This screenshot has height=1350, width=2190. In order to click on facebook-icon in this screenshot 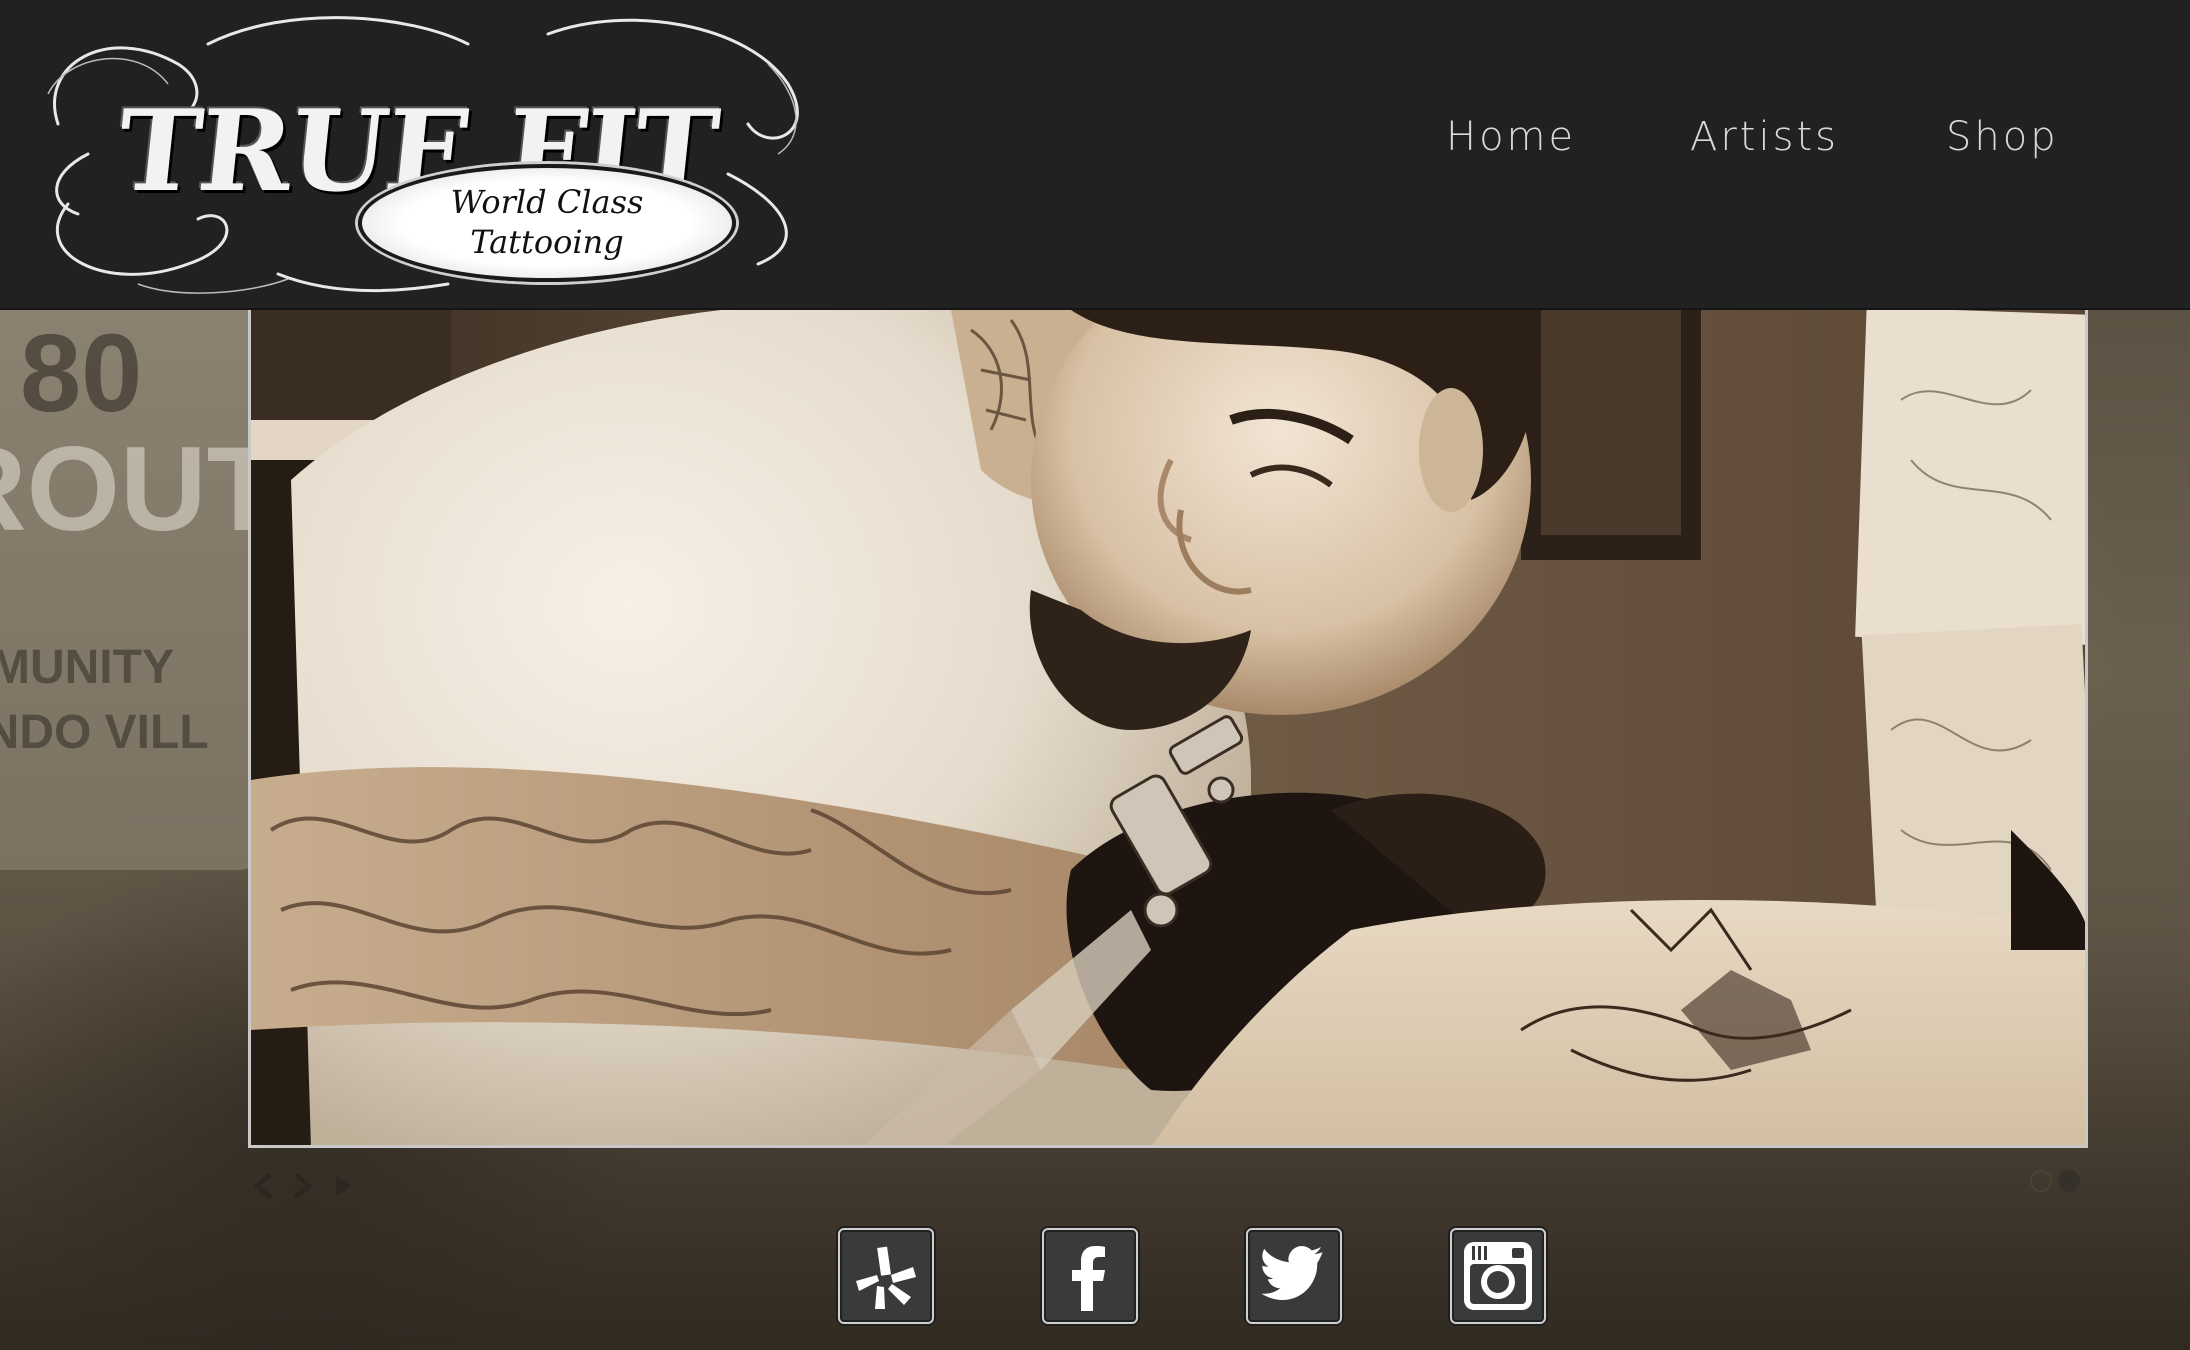, I will do `click(1090, 1276)`.